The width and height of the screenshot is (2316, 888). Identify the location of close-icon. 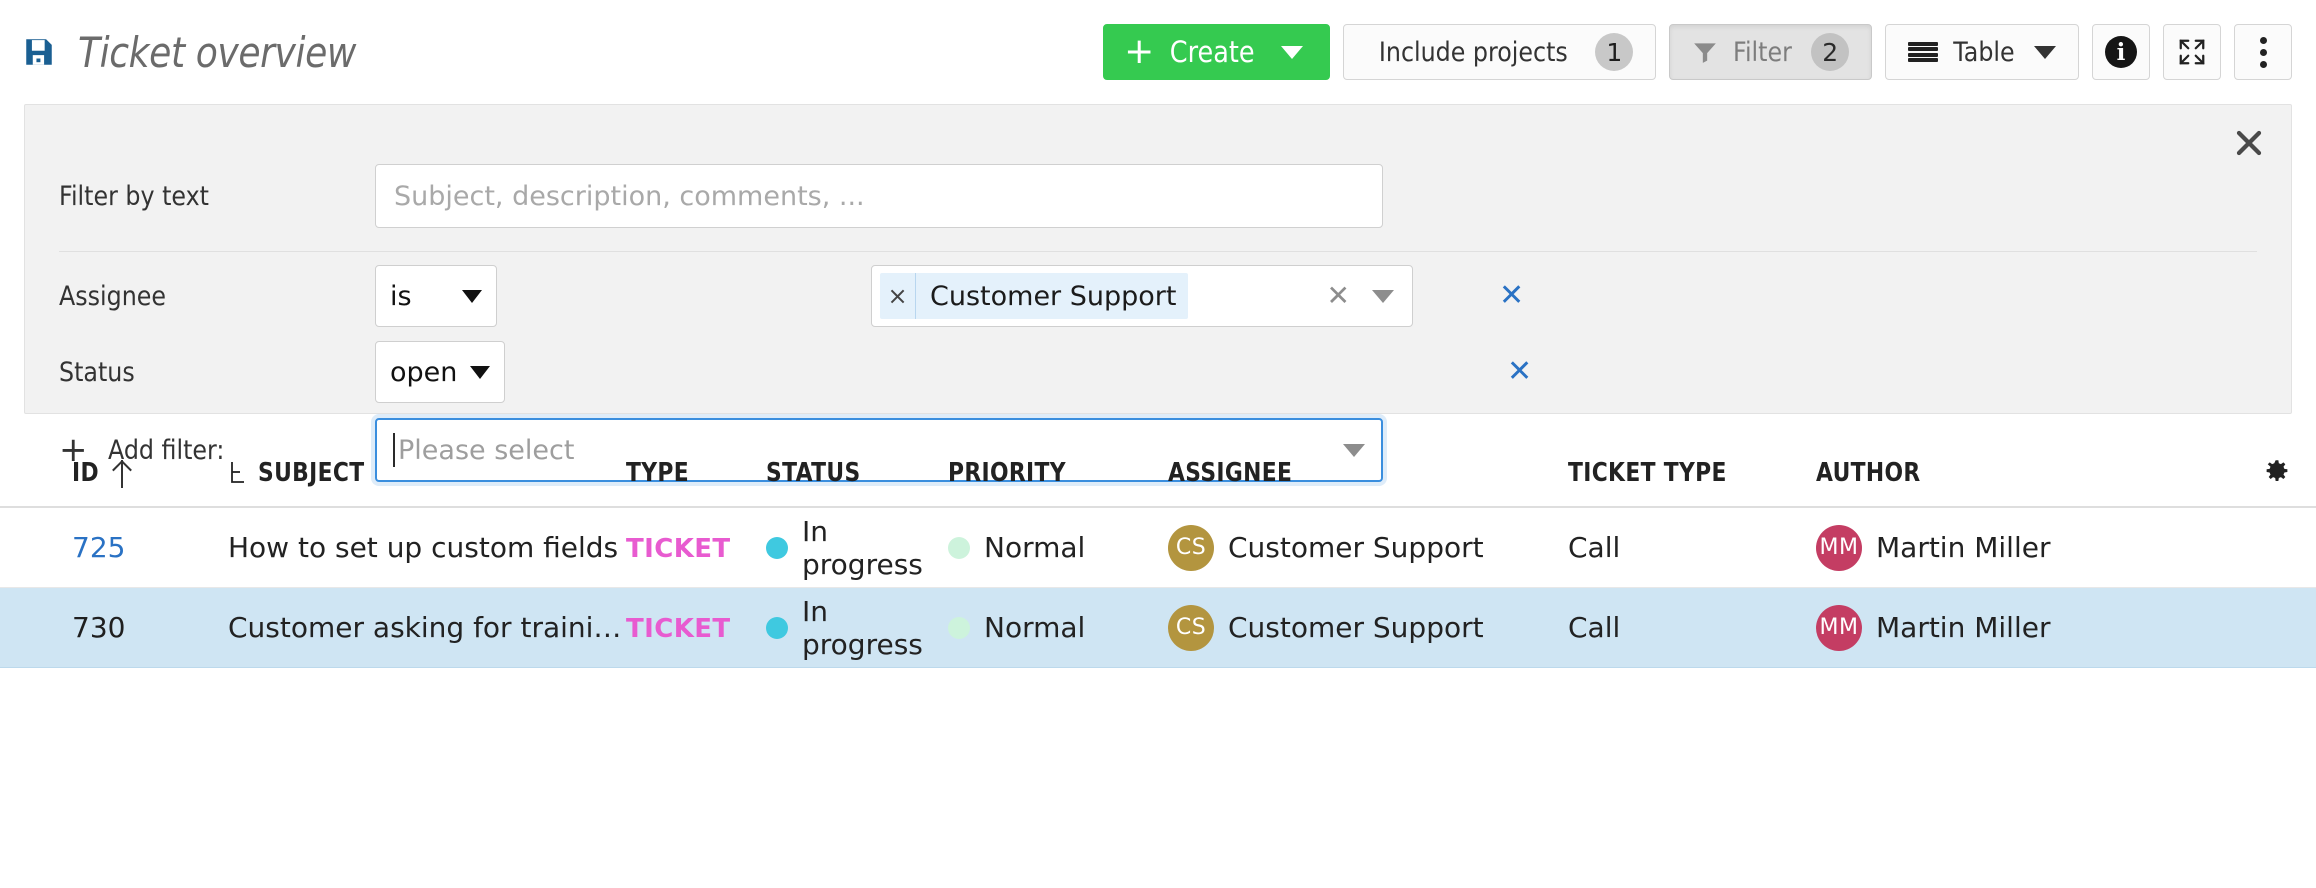
(2249, 143).